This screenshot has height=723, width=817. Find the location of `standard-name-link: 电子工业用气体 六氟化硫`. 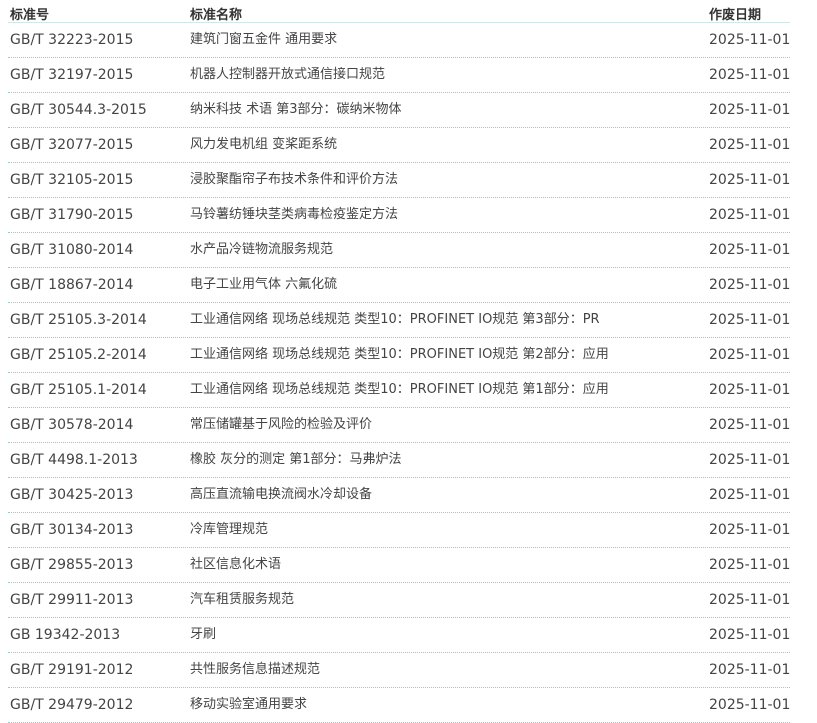

standard-name-link: 电子工业用气体 六氟化硫 is located at coordinates (263, 285).